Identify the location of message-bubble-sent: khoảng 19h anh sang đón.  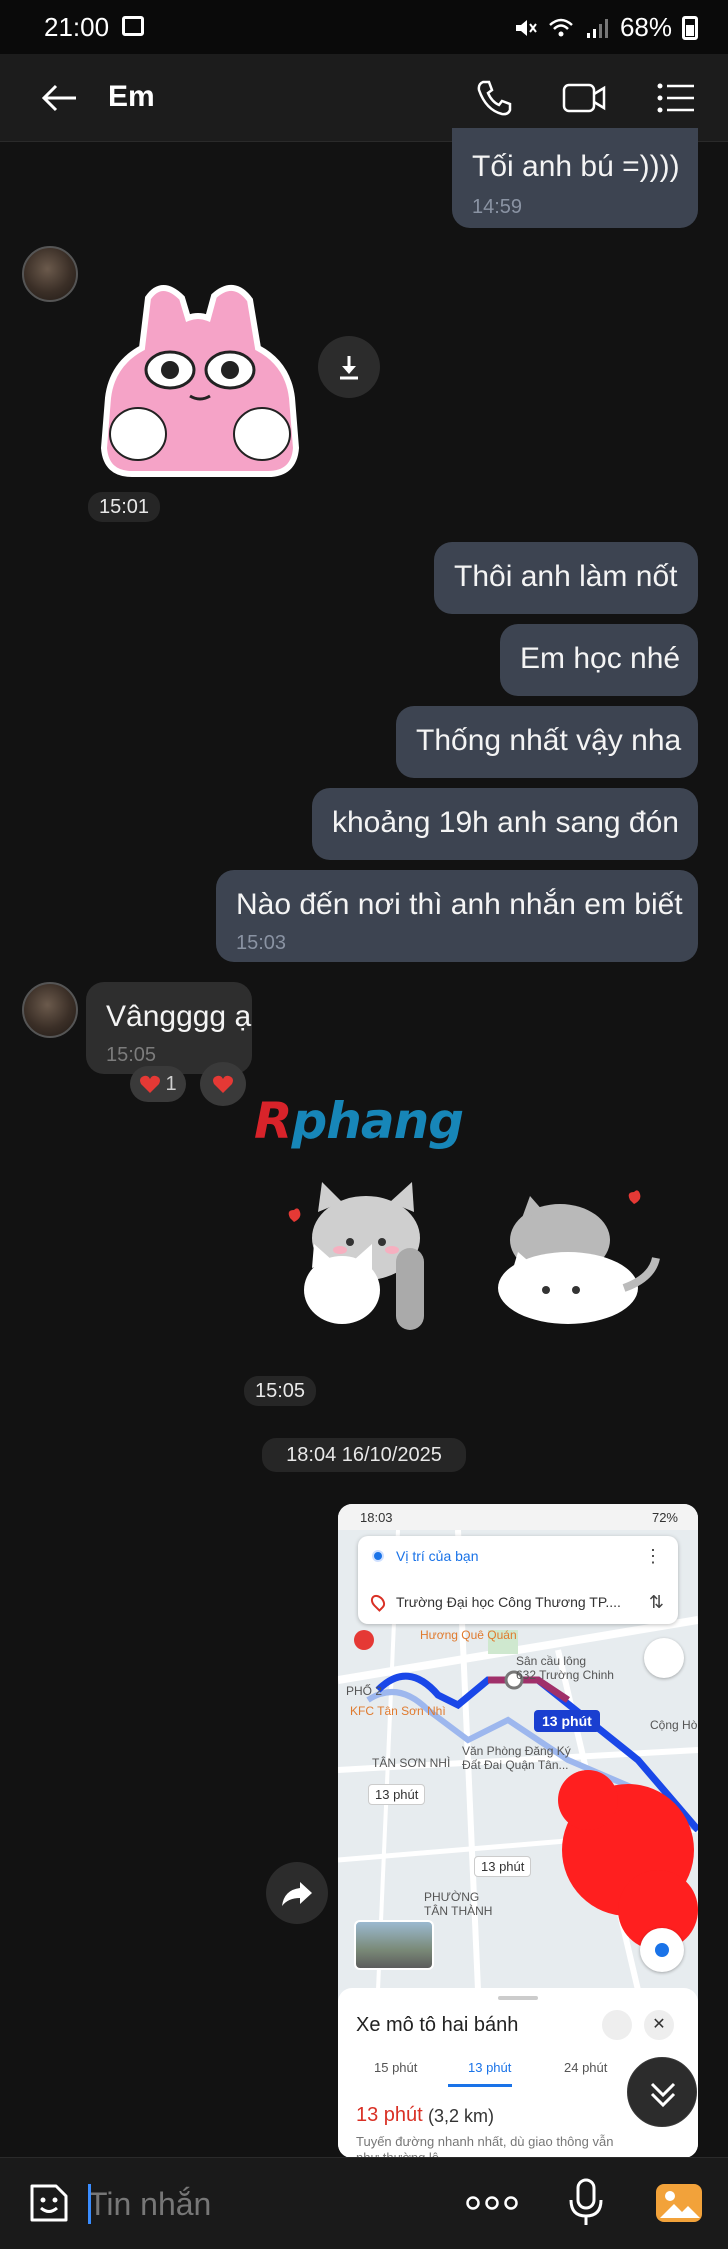
(505, 824).